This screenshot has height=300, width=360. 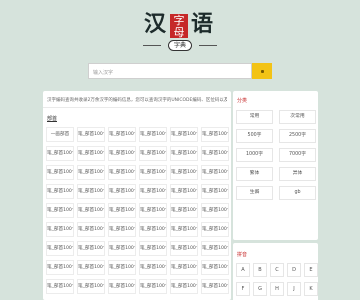 I want to click on pinyin-letter: A, so click(x=243, y=270).